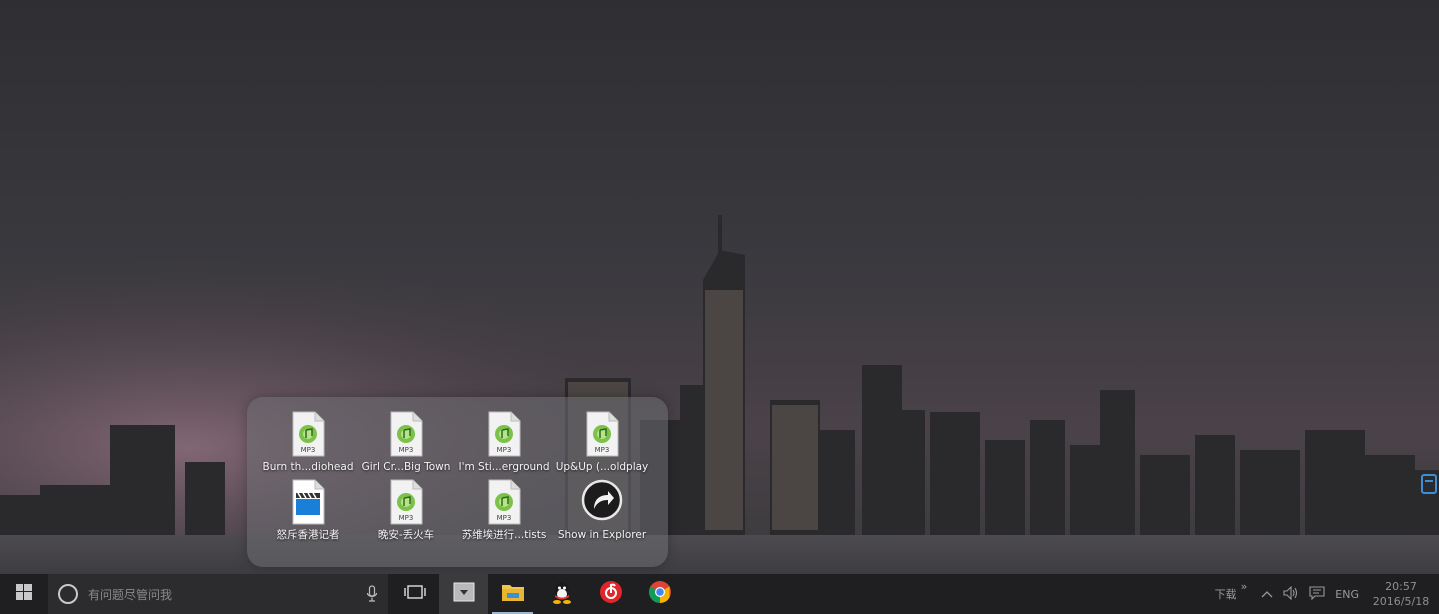  I want to click on task-view-icon, so click(414, 594).